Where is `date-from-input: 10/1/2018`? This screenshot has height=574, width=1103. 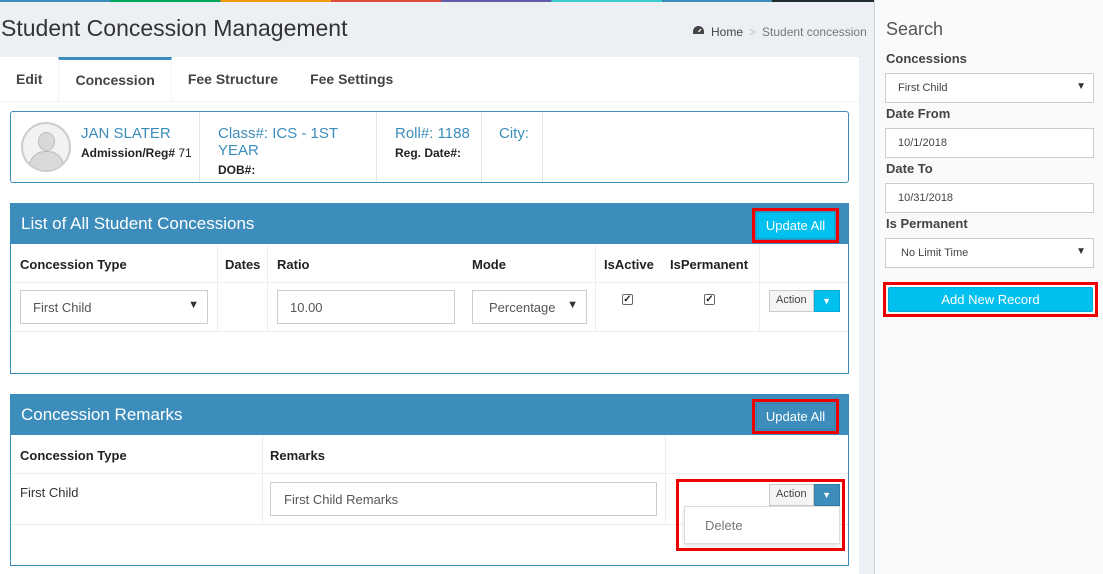
date-from-input: 10/1/2018 is located at coordinates (989, 143).